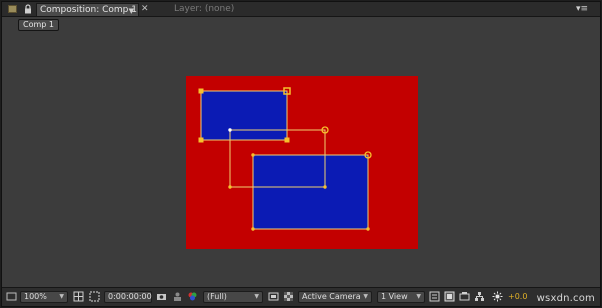 The width and height of the screenshot is (602, 308). I want to click on handle-lower-bl, so click(253, 229).